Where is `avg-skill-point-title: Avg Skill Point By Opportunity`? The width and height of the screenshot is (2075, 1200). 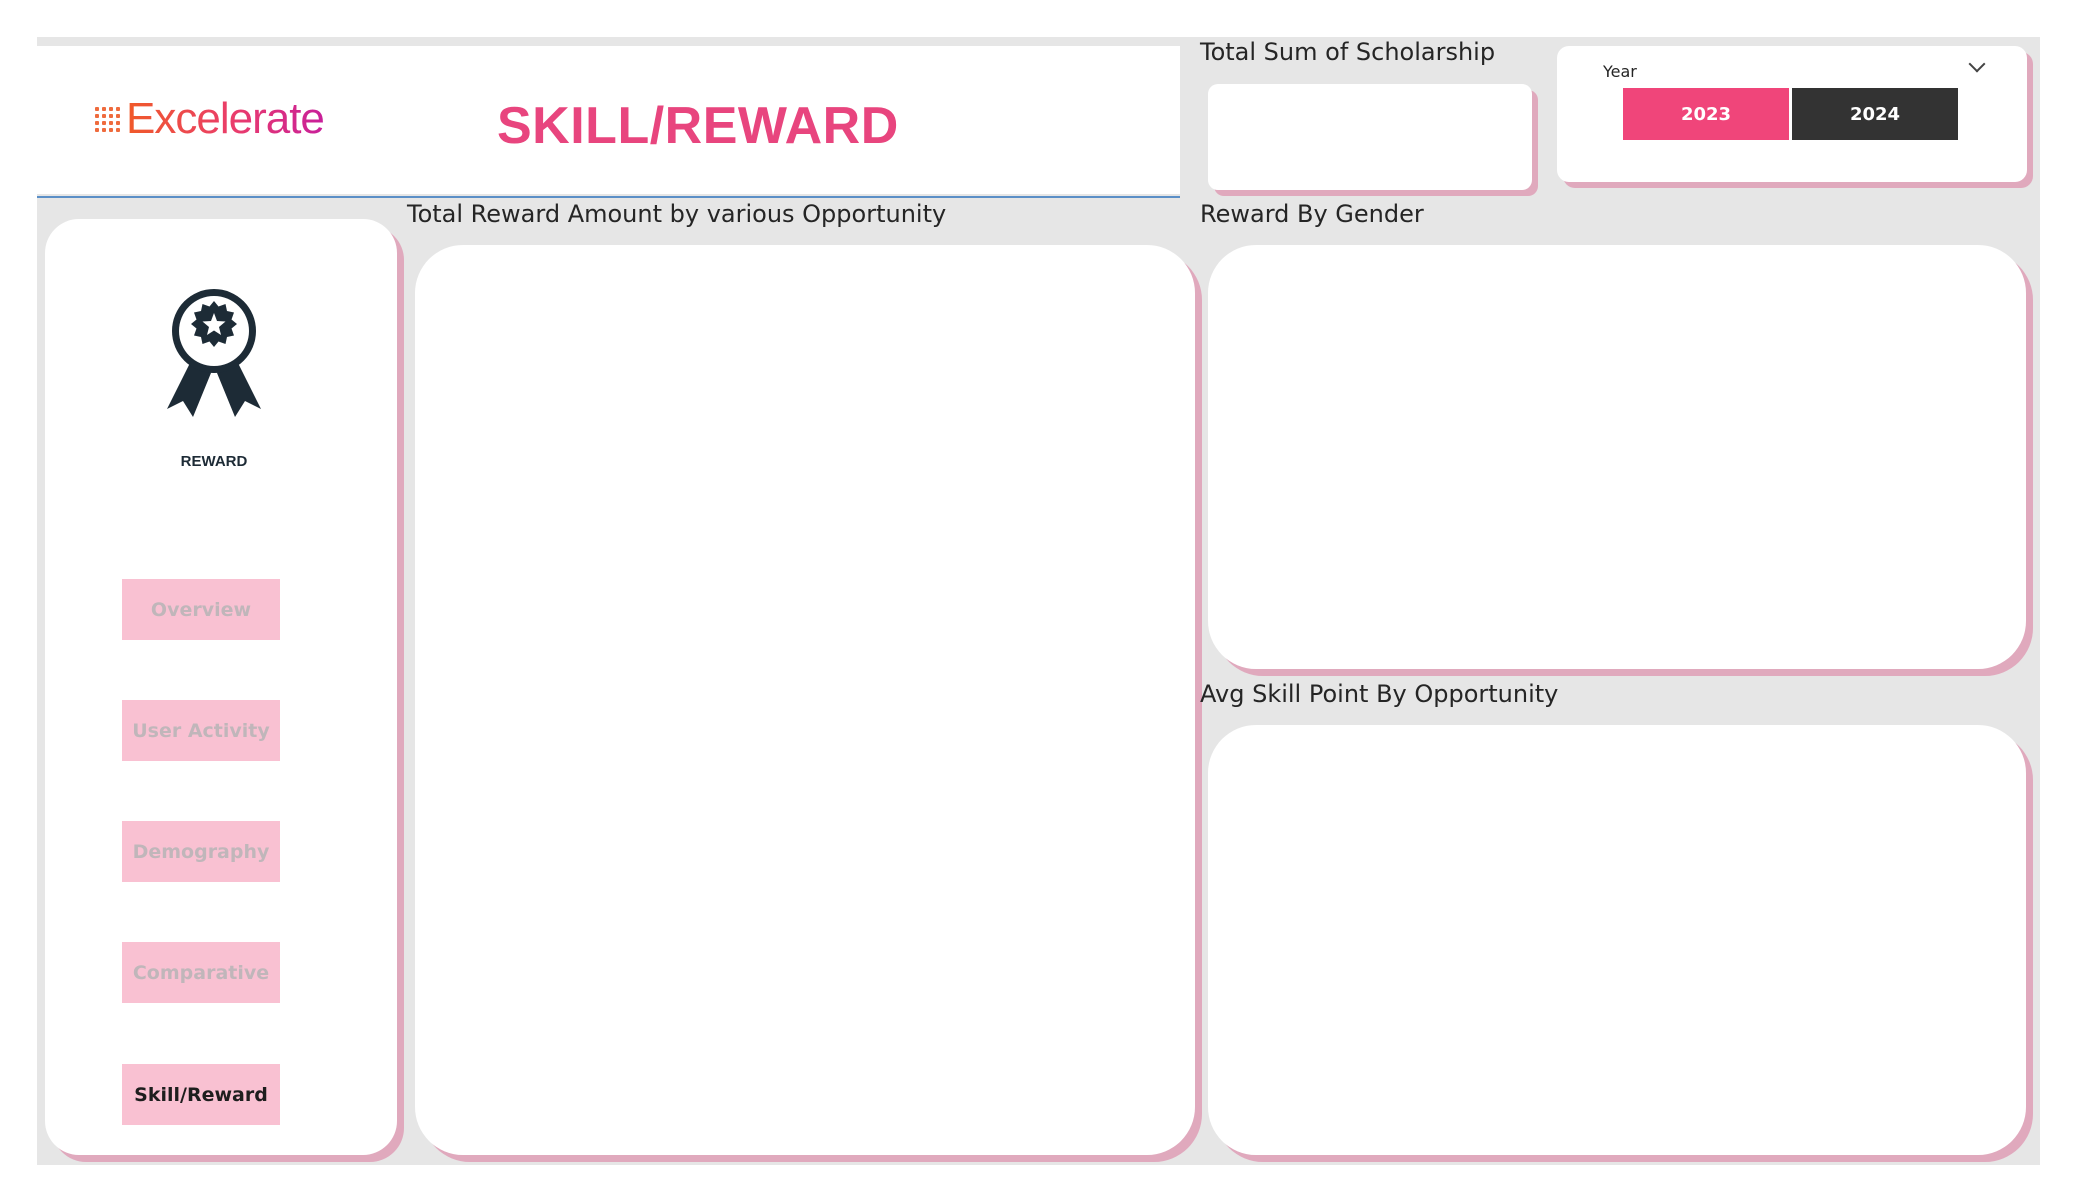
avg-skill-point-title: Avg Skill Point By Opportunity is located at coordinates (1379, 694).